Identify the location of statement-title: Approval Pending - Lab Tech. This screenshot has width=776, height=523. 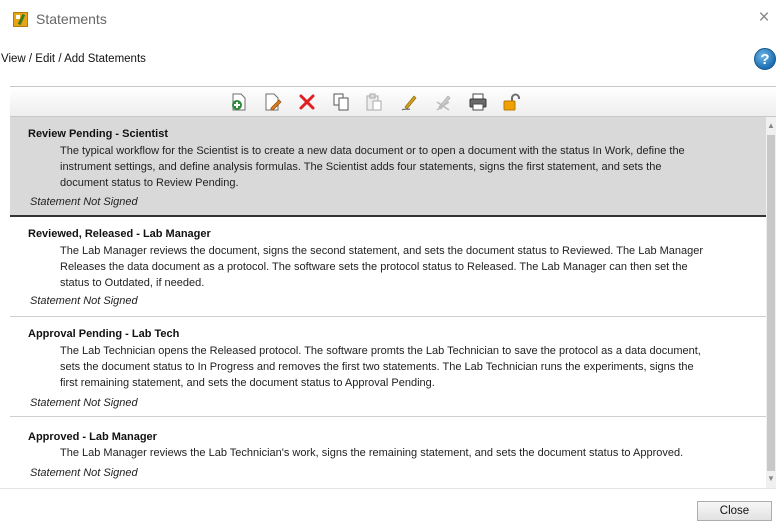
(104, 334).